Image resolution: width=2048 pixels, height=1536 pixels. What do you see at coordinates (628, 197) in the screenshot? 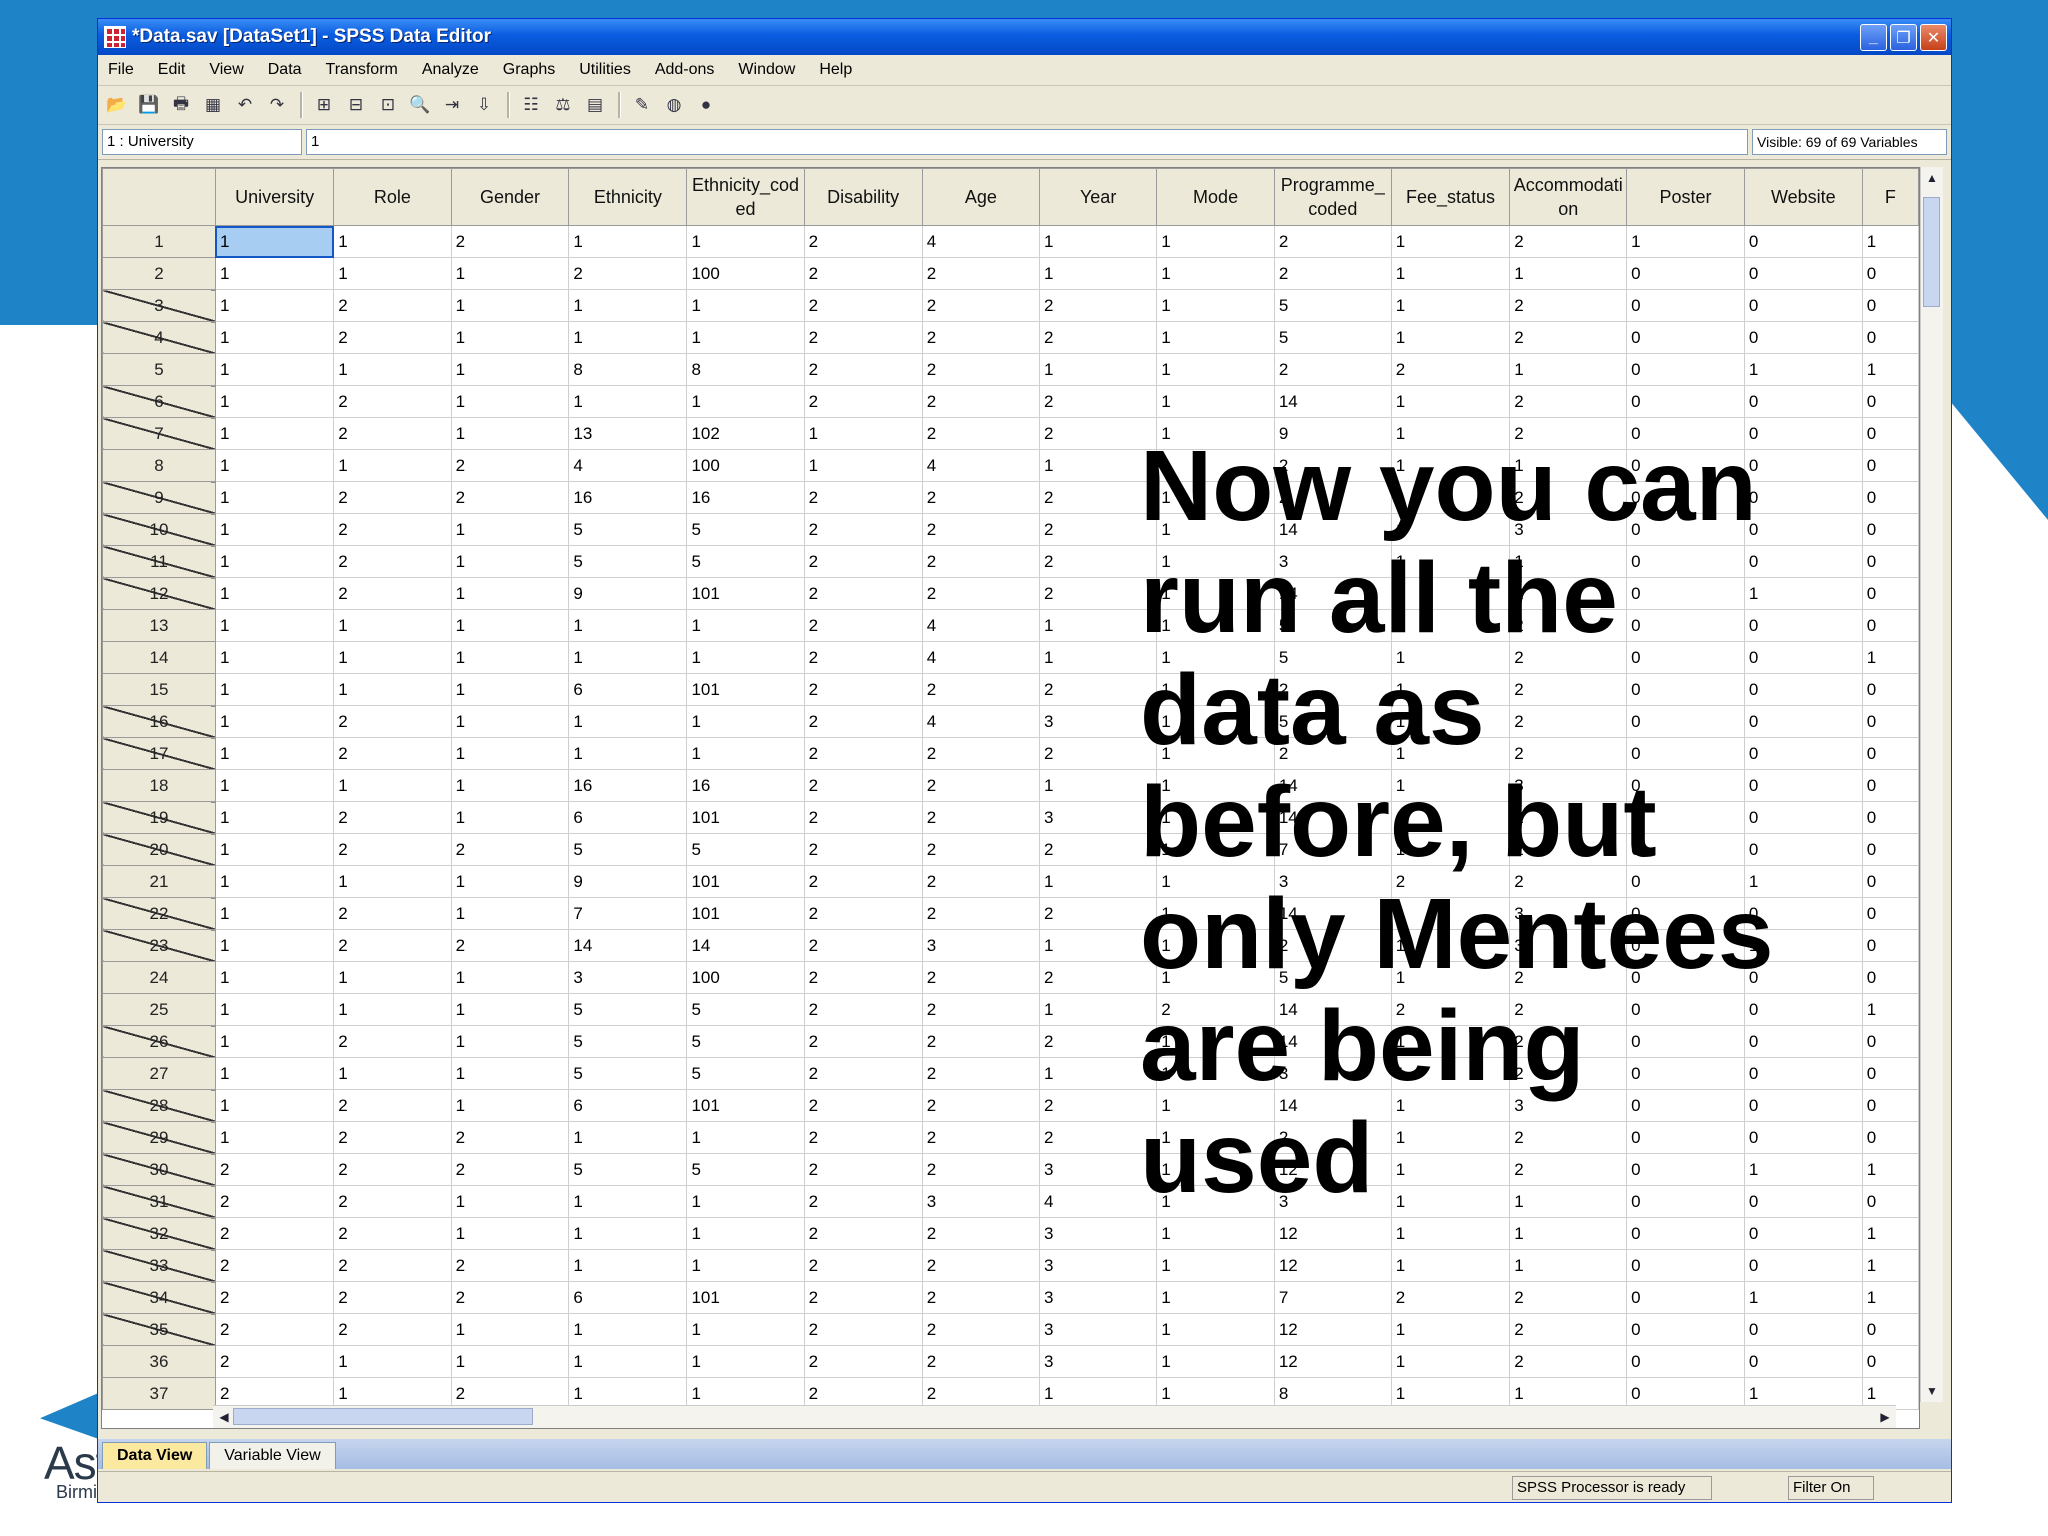
I see `column-header: Ethnicity` at bounding box center [628, 197].